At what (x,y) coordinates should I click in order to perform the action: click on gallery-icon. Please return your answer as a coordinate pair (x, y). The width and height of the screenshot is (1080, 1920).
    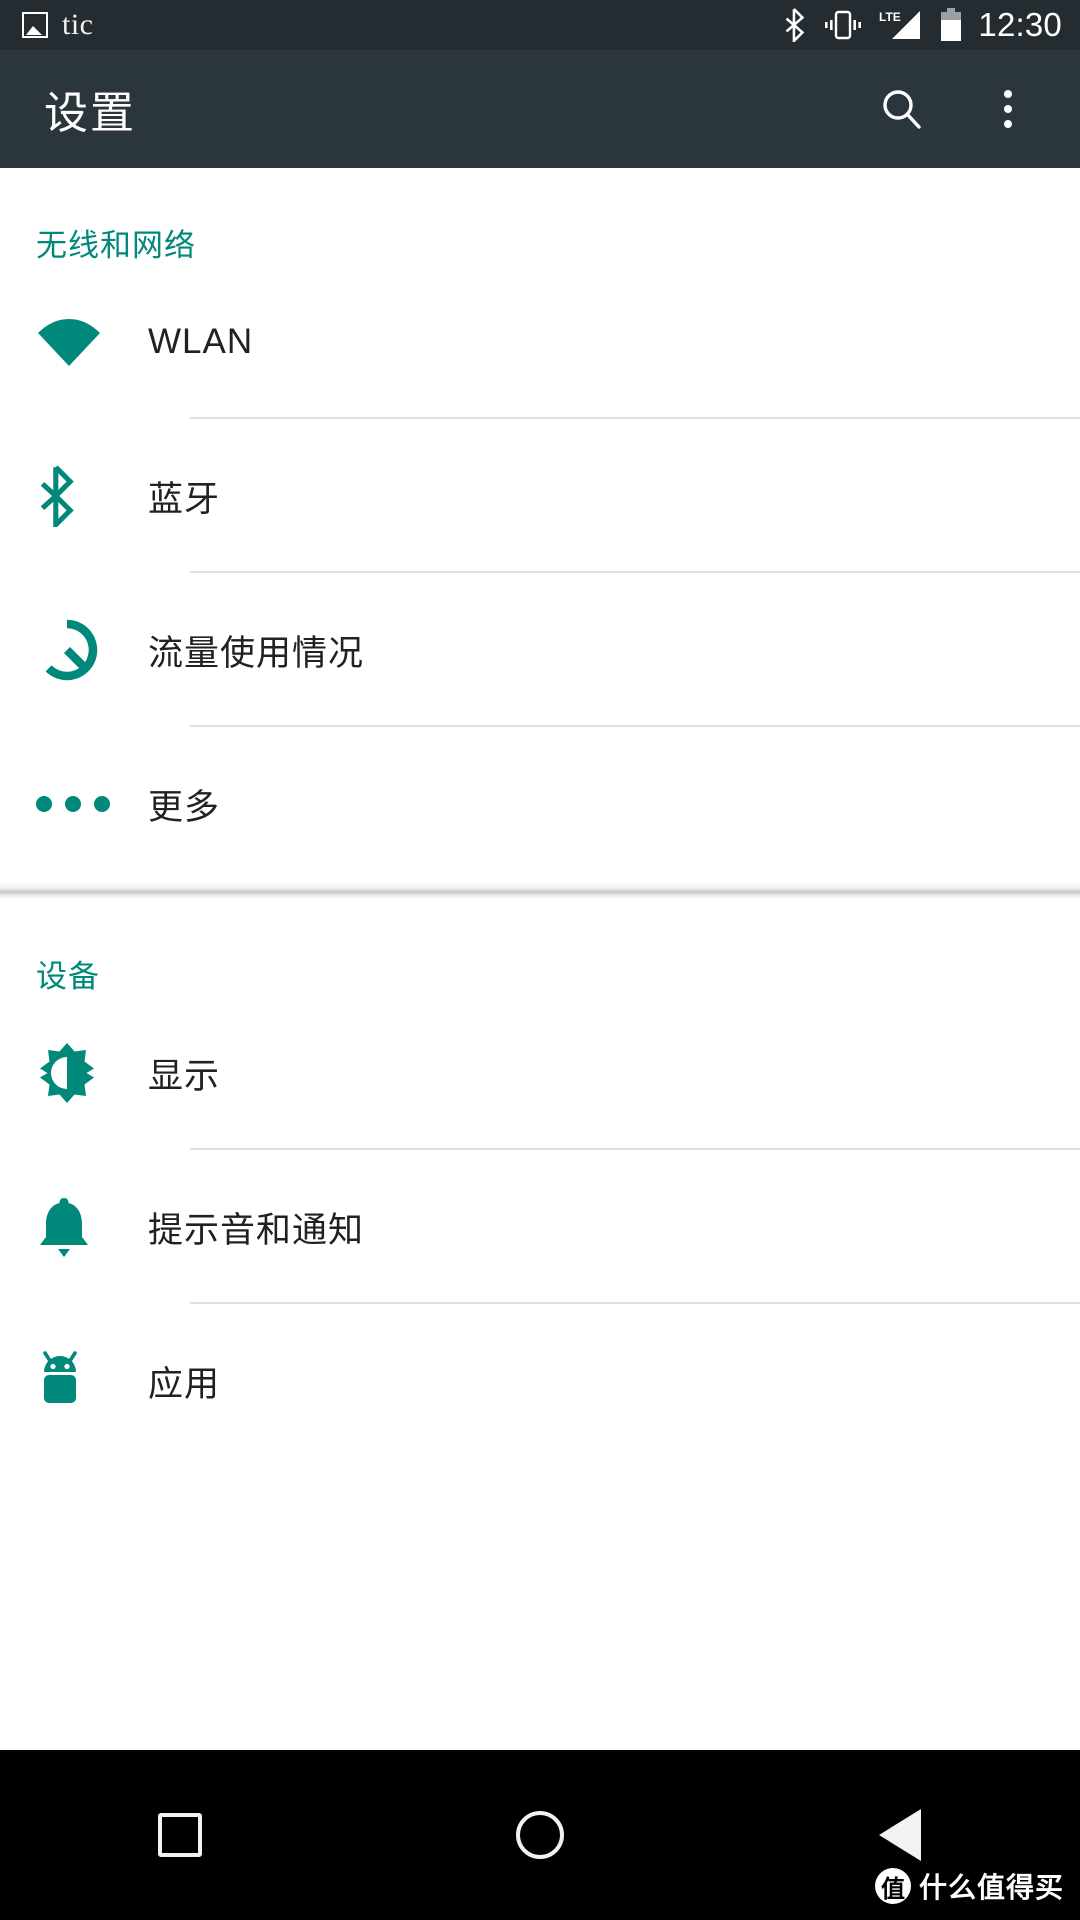
    Looking at the image, I should click on (35, 25).